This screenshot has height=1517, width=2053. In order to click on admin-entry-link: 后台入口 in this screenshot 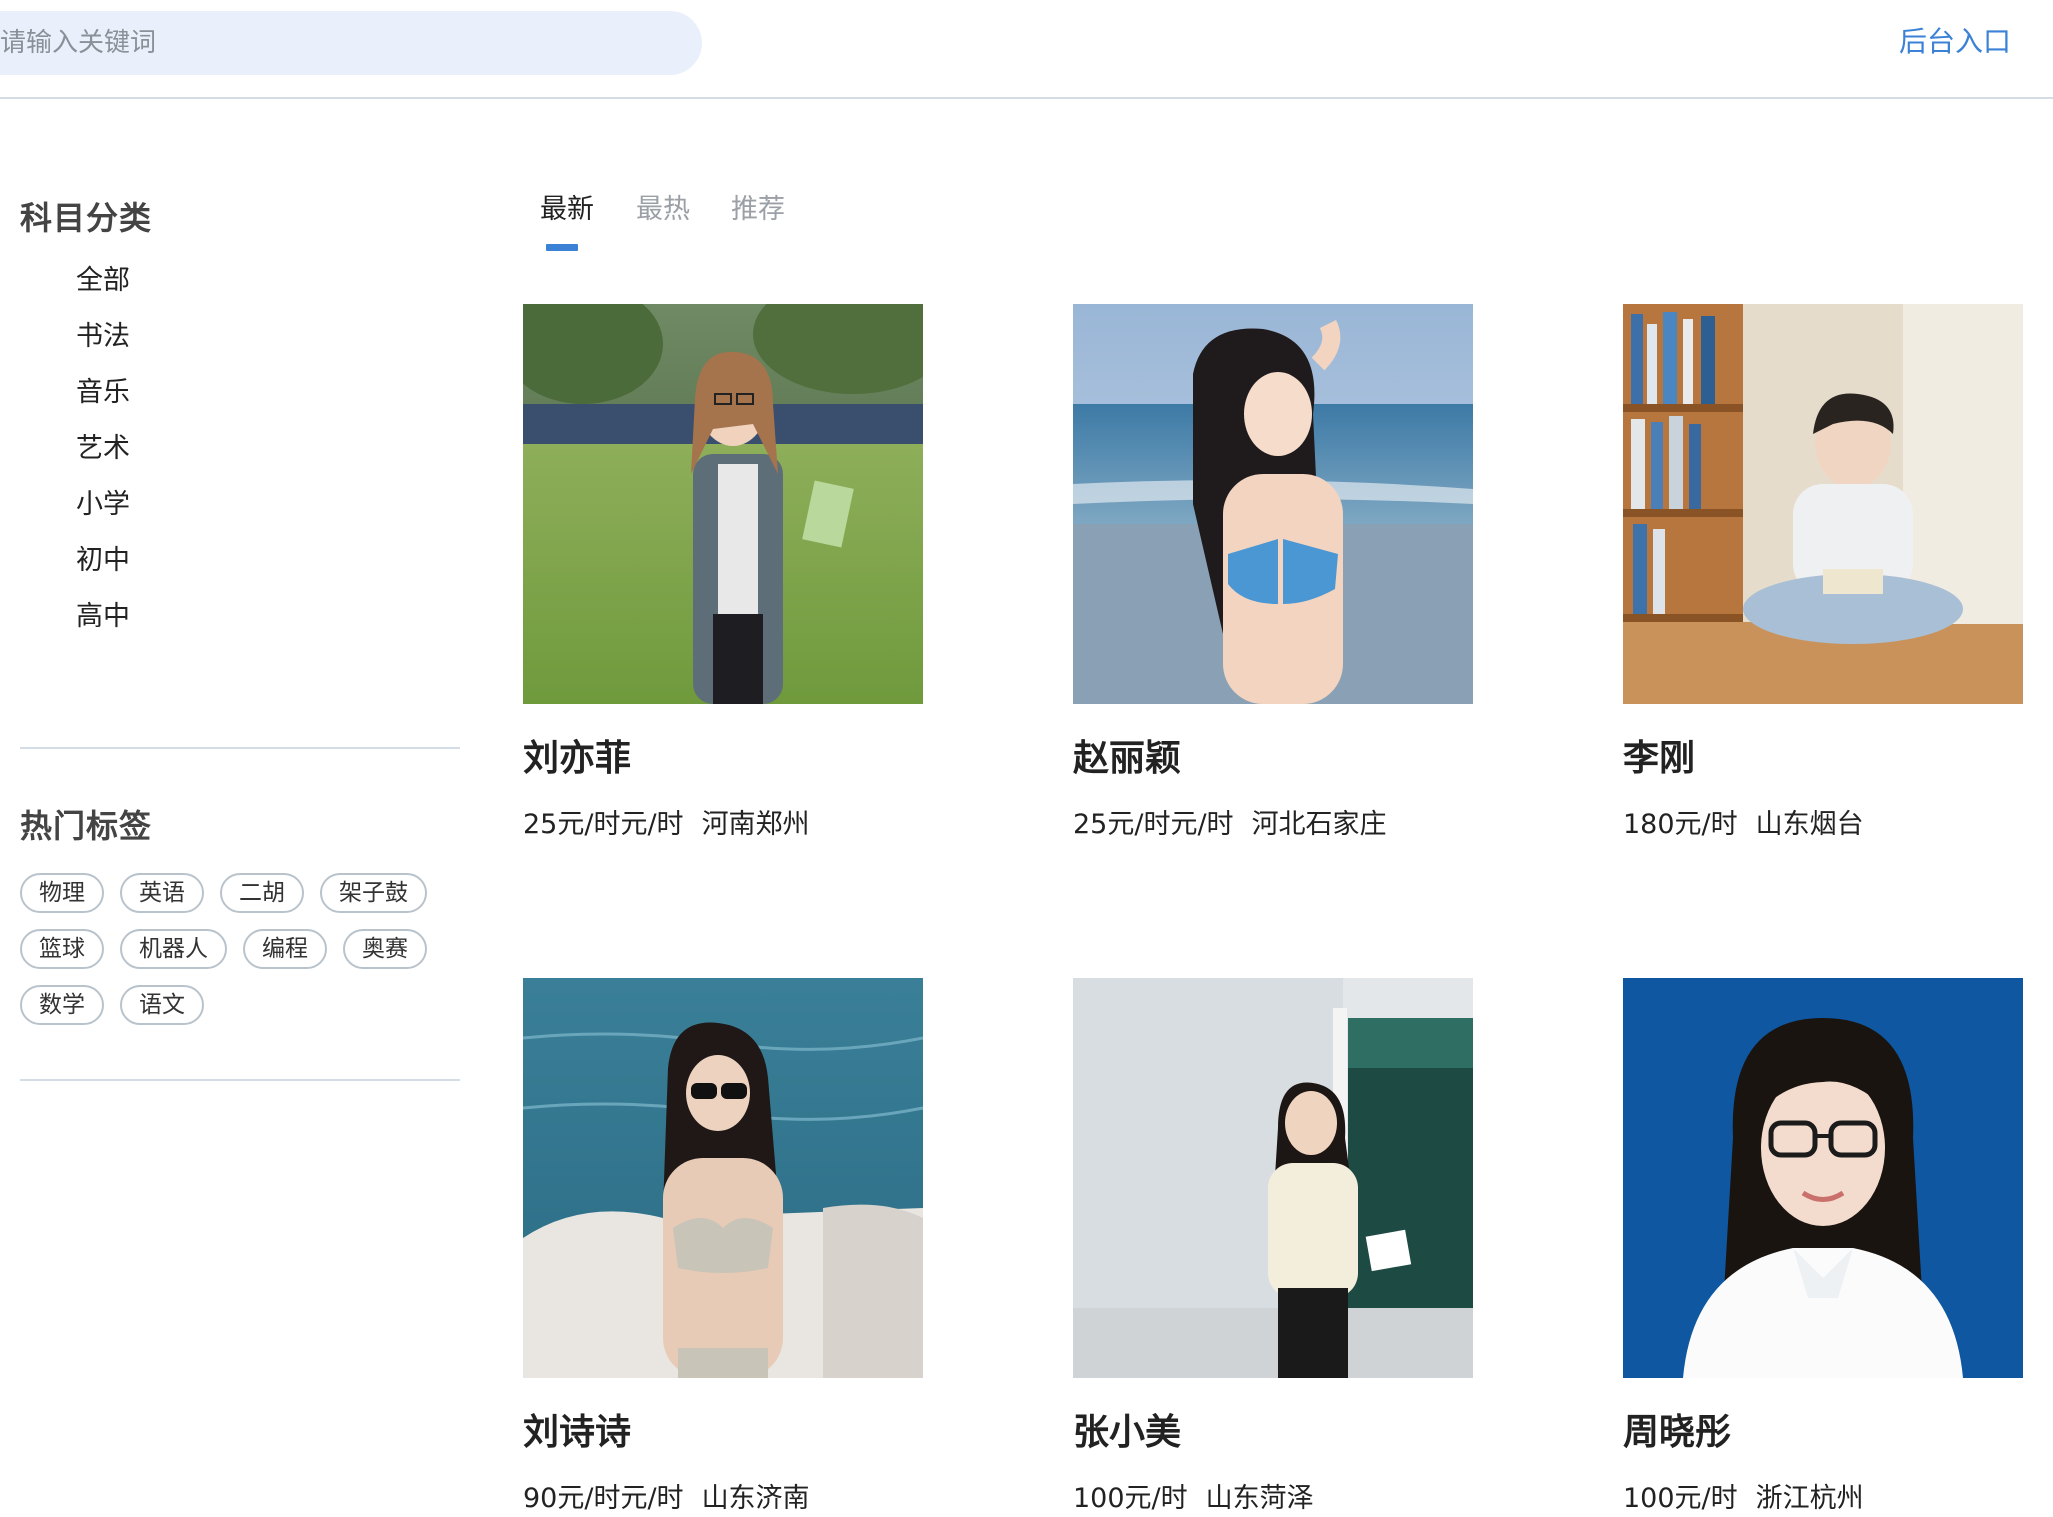, I will do `click(1955, 42)`.